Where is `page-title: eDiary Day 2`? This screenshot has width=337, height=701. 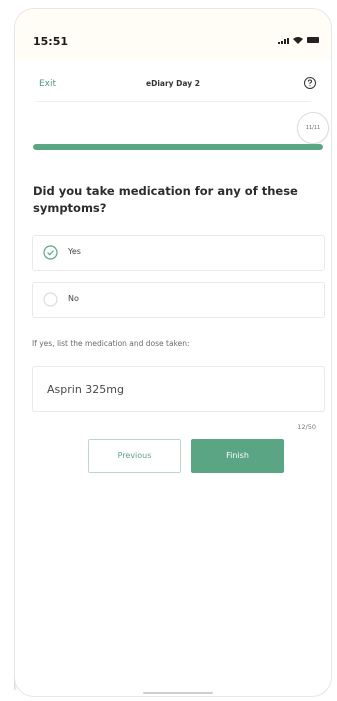 page-title: eDiary Day 2 is located at coordinates (173, 83).